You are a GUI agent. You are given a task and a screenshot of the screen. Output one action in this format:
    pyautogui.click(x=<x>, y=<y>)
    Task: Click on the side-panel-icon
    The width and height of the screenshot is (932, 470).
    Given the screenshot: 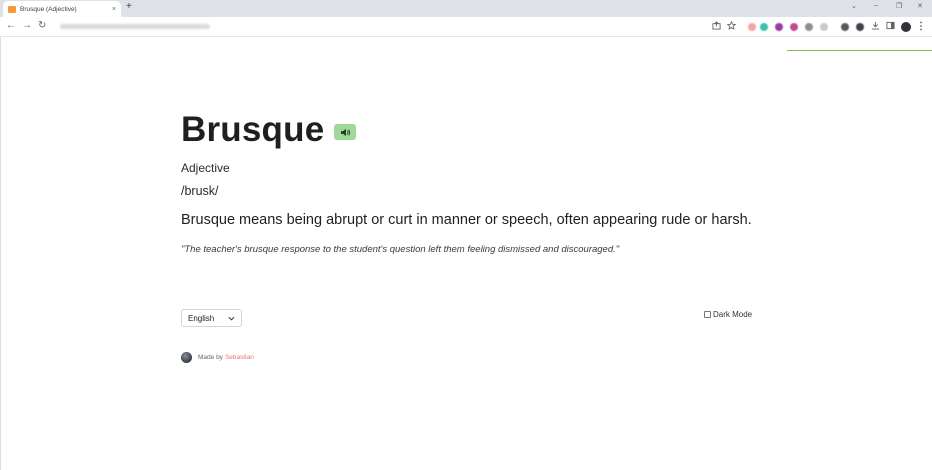 What is the action you would take?
    pyautogui.click(x=890, y=25)
    